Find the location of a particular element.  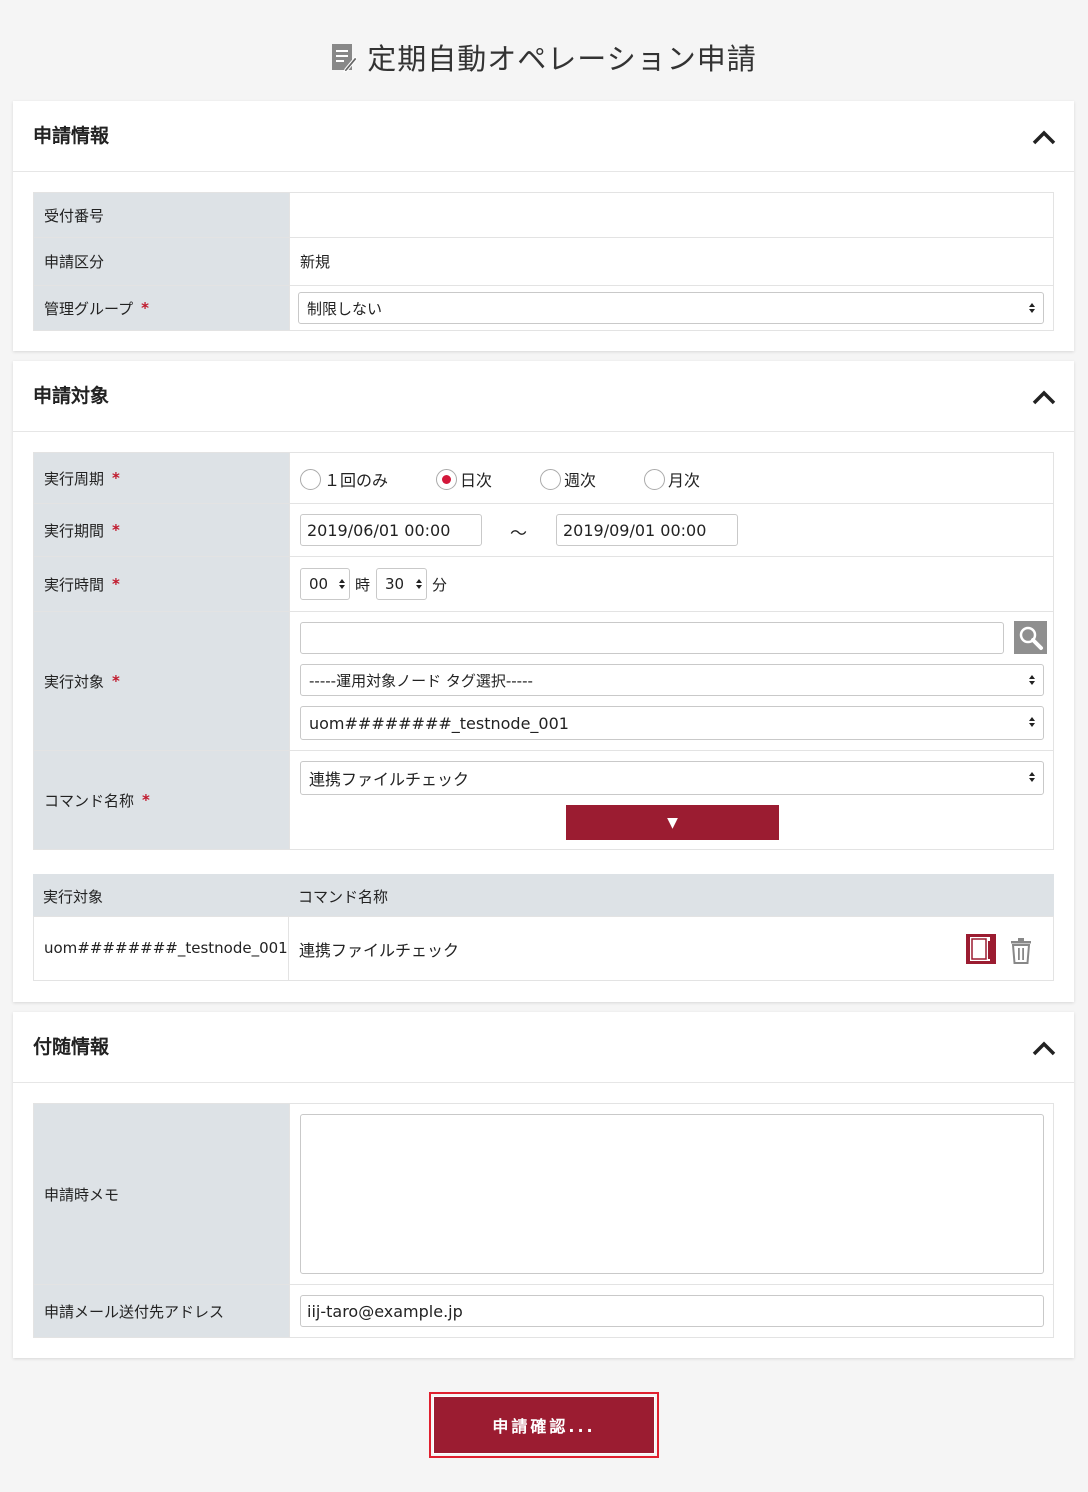

panel-header: 付随情報 is located at coordinates (543, 1047).